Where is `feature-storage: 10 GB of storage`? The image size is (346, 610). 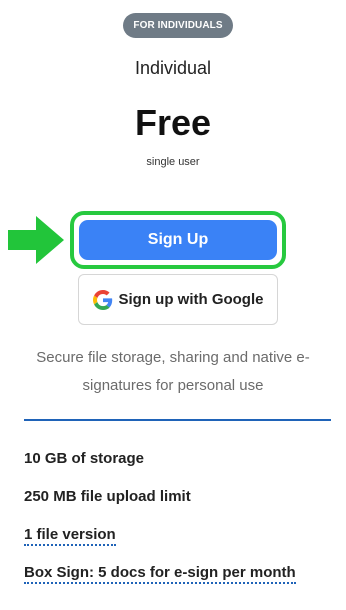 feature-storage: 10 GB of storage is located at coordinates (84, 458).